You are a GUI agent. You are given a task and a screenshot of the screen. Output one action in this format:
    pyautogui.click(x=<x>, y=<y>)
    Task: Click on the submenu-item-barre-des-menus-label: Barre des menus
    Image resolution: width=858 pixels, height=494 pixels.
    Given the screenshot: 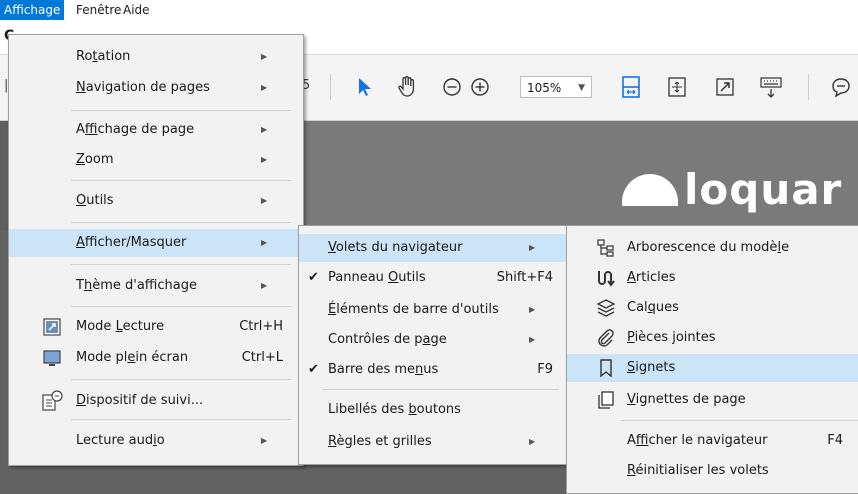 What is the action you would take?
    pyautogui.click(x=383, y=369)
    